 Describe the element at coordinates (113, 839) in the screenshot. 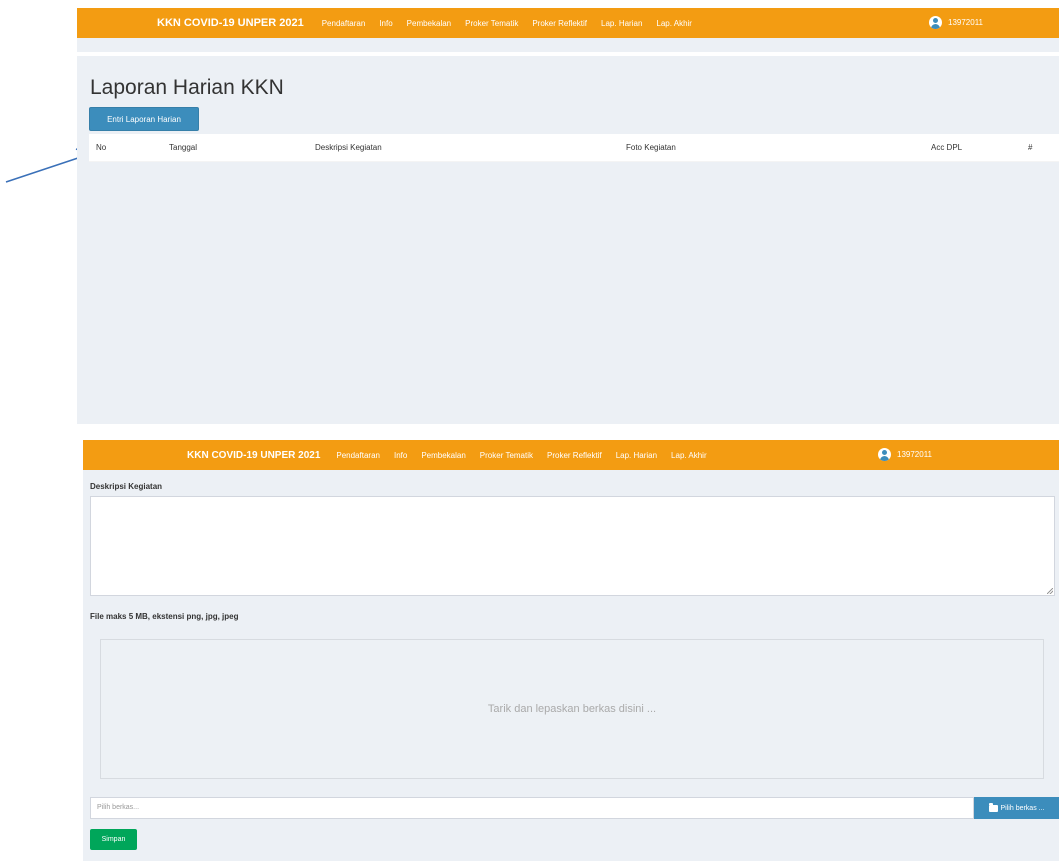

I see `save-button: Simpan` at that location.